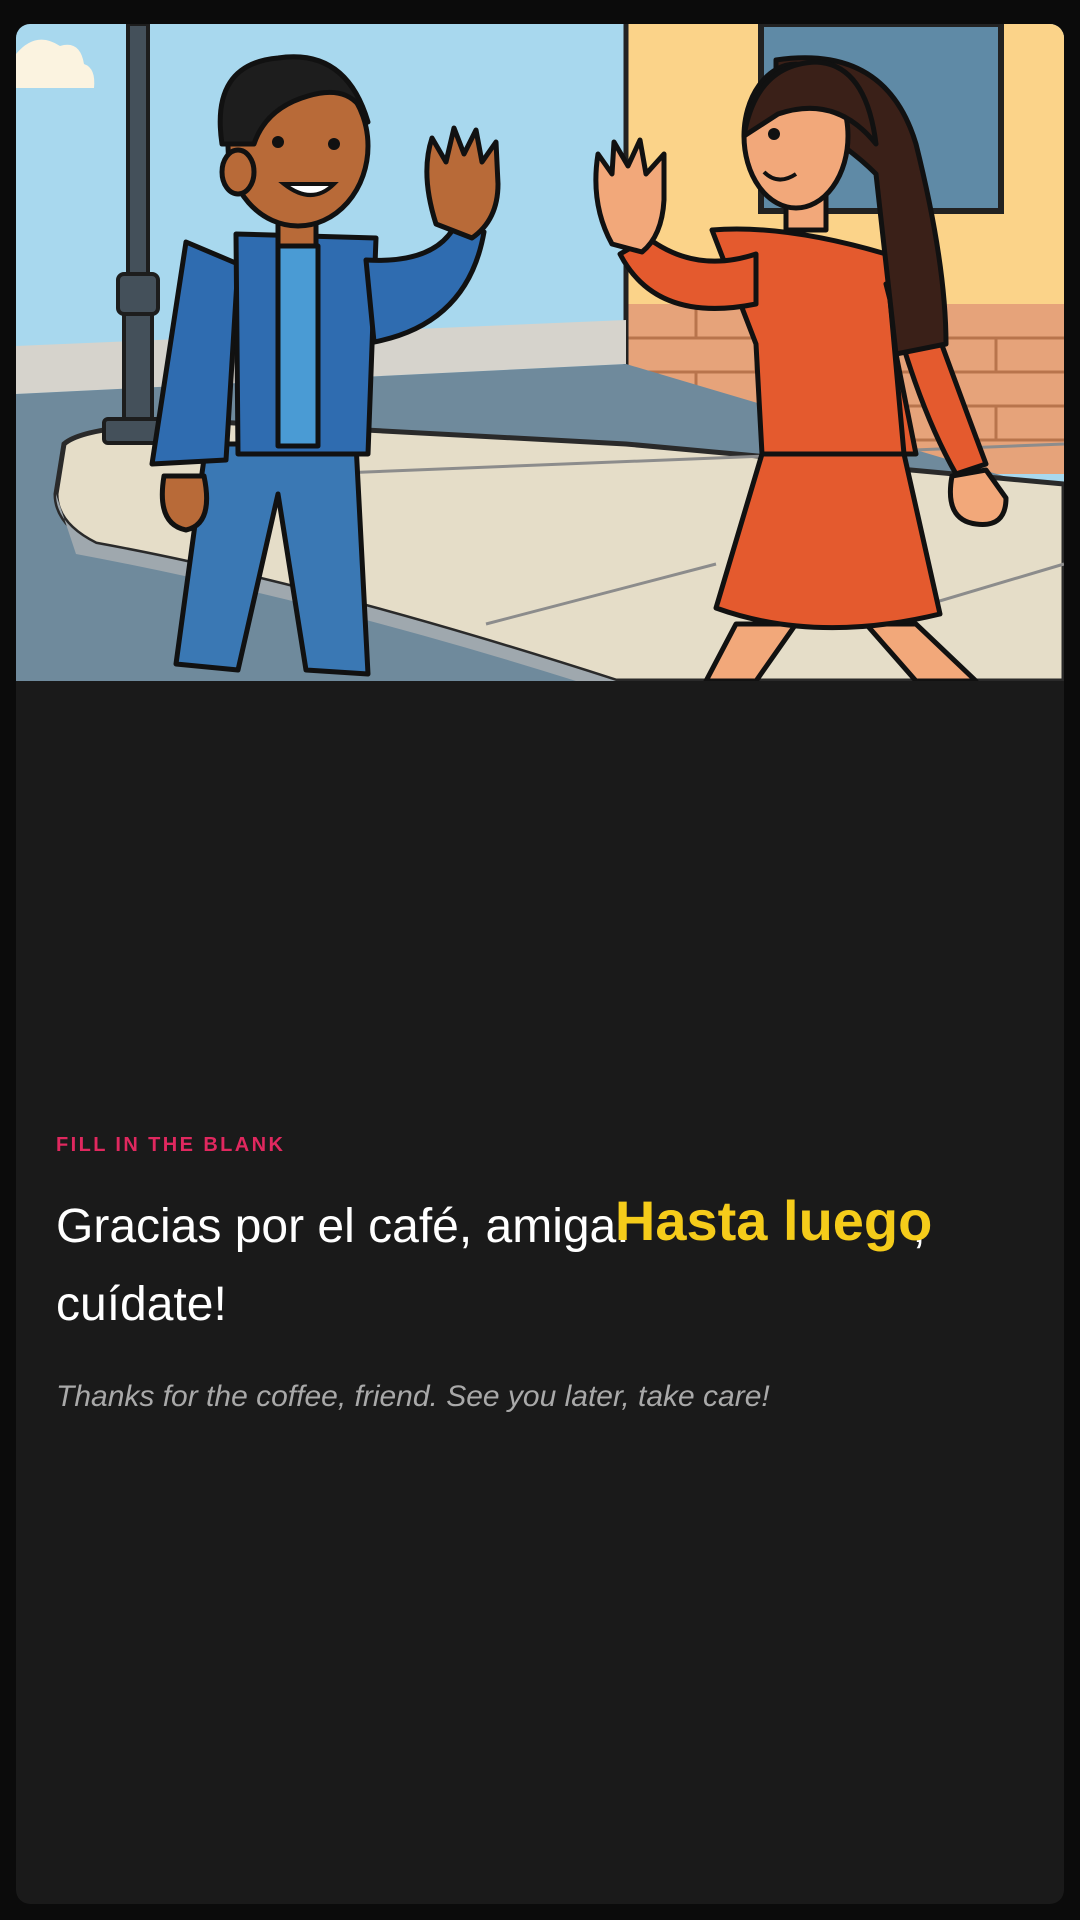 The image size is (1080, 1920). What do you see at coordinates (773, 1220) in the screenshot?
I see `blank-answer: Hasta luego` at bounding box center [773, 1220].